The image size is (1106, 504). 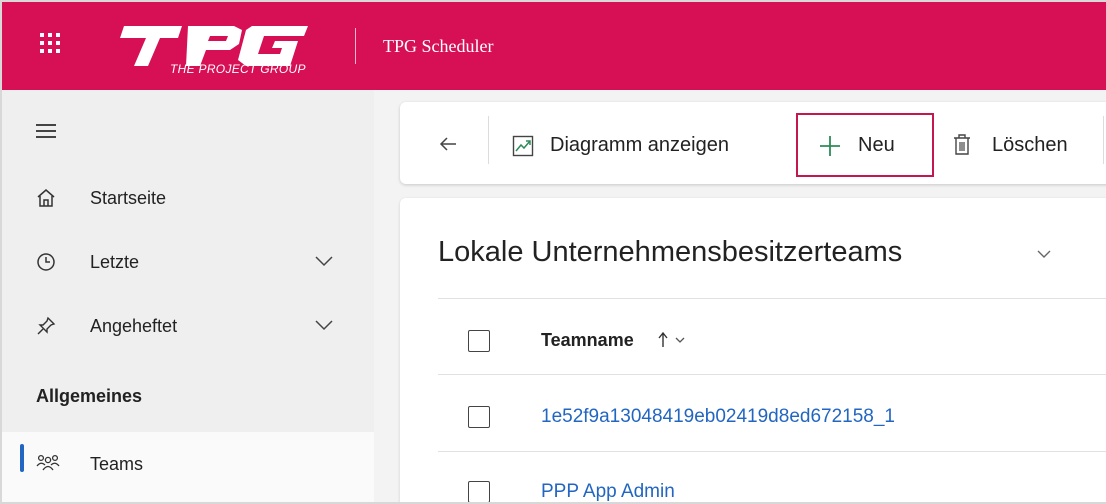 I want to click on selected-indicator, so click(x=22, y=458).